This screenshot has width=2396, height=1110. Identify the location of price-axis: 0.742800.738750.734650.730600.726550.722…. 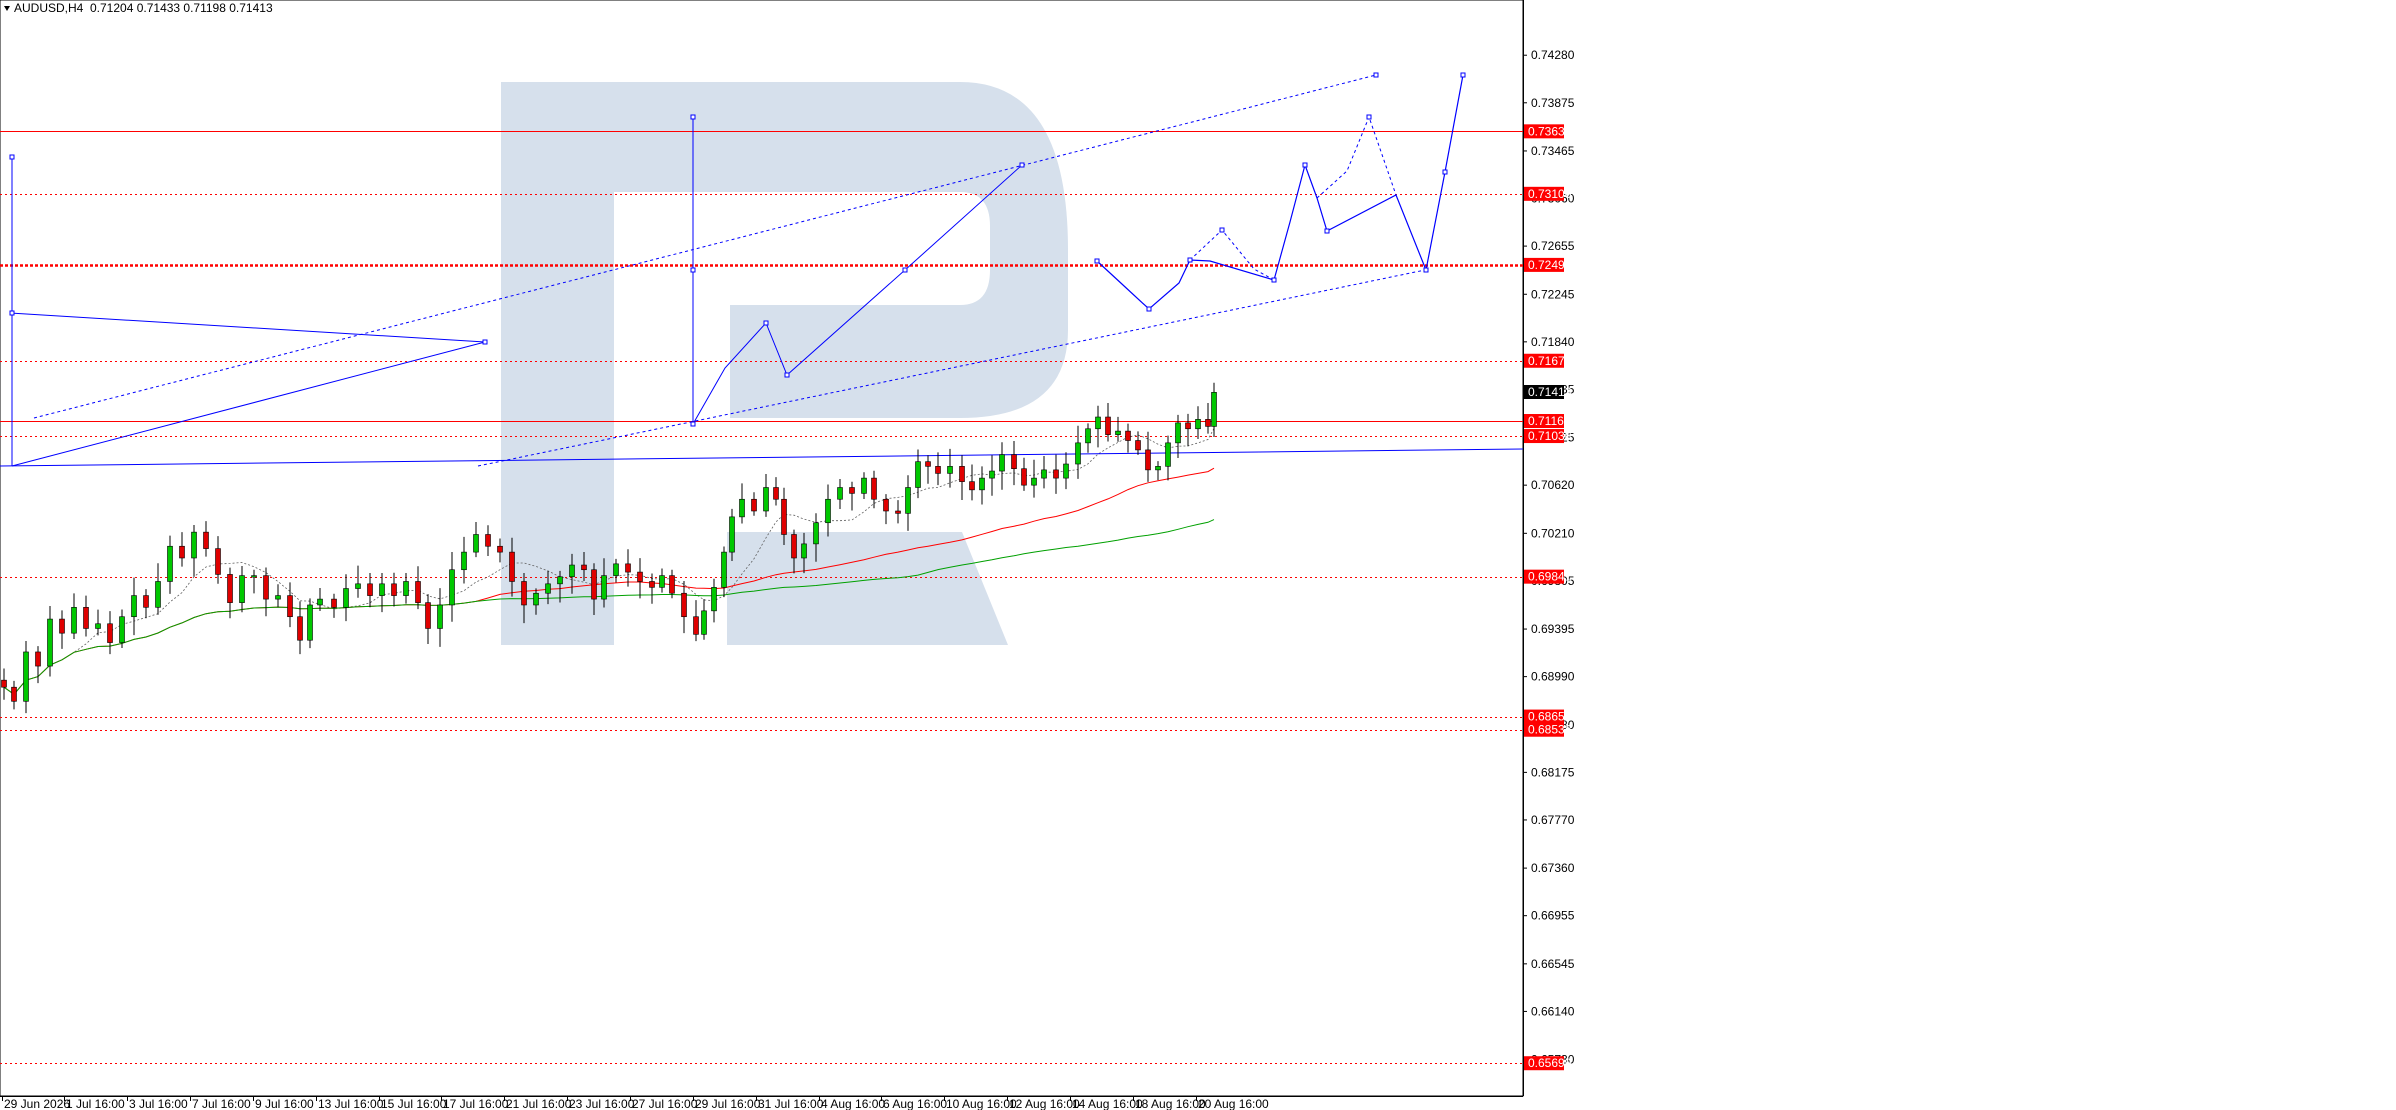
(1549, 548).